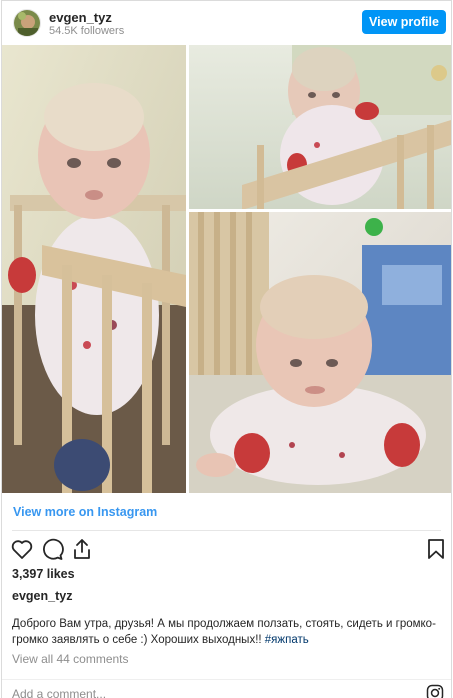  What do you see at coordinates (435, 691) in the screenshot?
I see `instagram-logo-icon` at bounding box center [435, 691].